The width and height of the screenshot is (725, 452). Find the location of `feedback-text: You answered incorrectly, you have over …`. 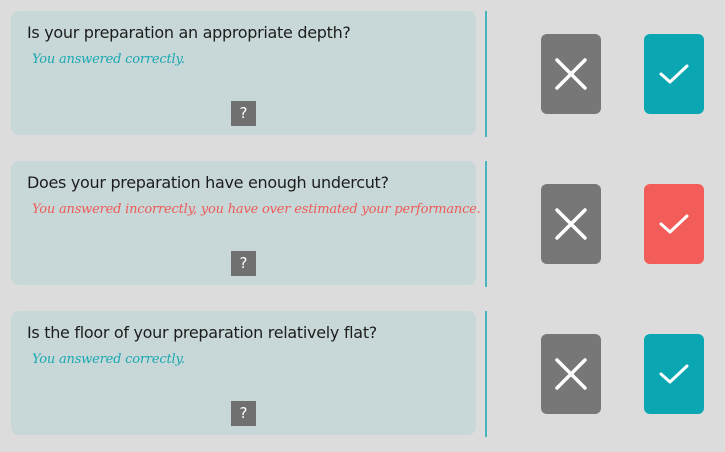

feedback-text: You answered incorrectly, you have over … is located at coordinates (256, 209).